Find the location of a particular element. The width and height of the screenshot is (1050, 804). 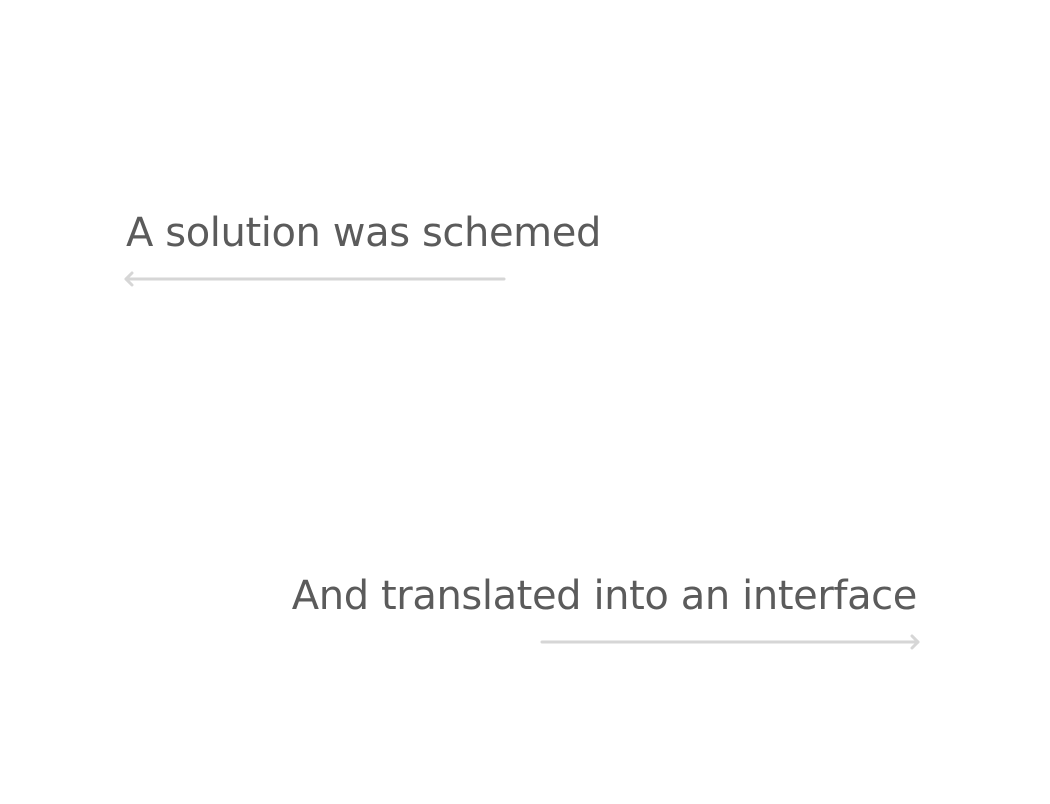

left-arrow-icon is located at coordinates (315, 279).